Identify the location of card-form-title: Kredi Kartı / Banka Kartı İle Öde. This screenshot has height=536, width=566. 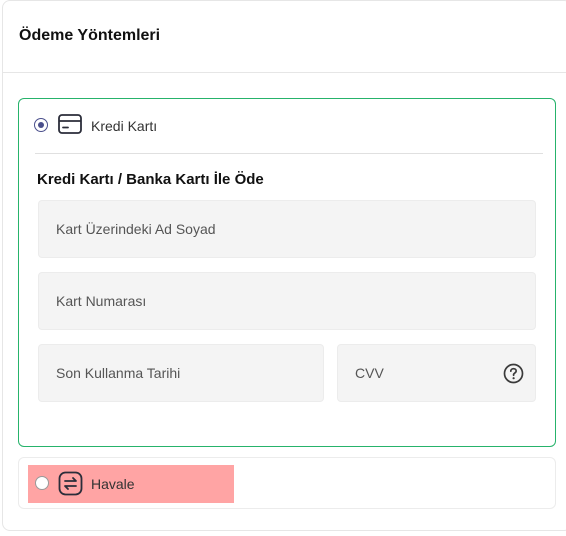
(150, 179).